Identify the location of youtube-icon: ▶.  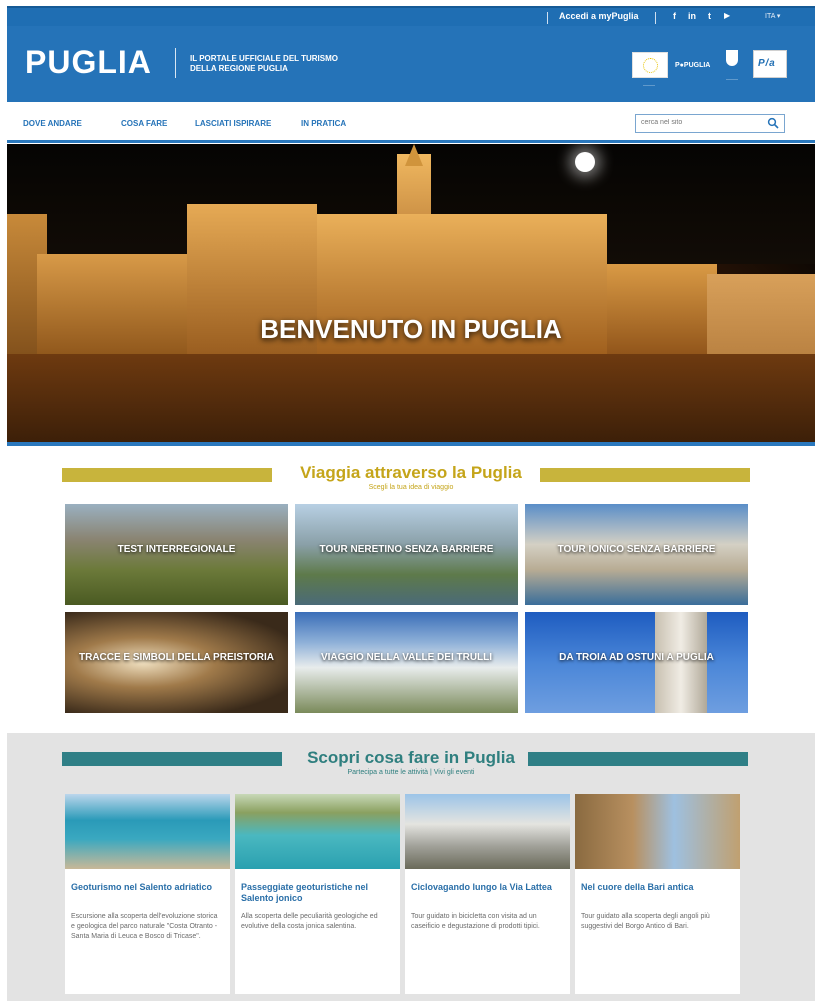
(727, 15).